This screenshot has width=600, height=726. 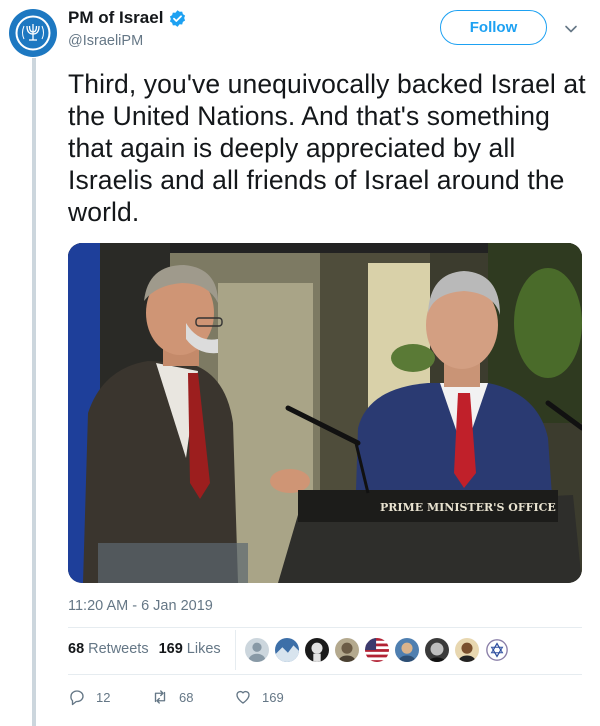 I want to click on reply-button: 12, so click(x=109, y=697).